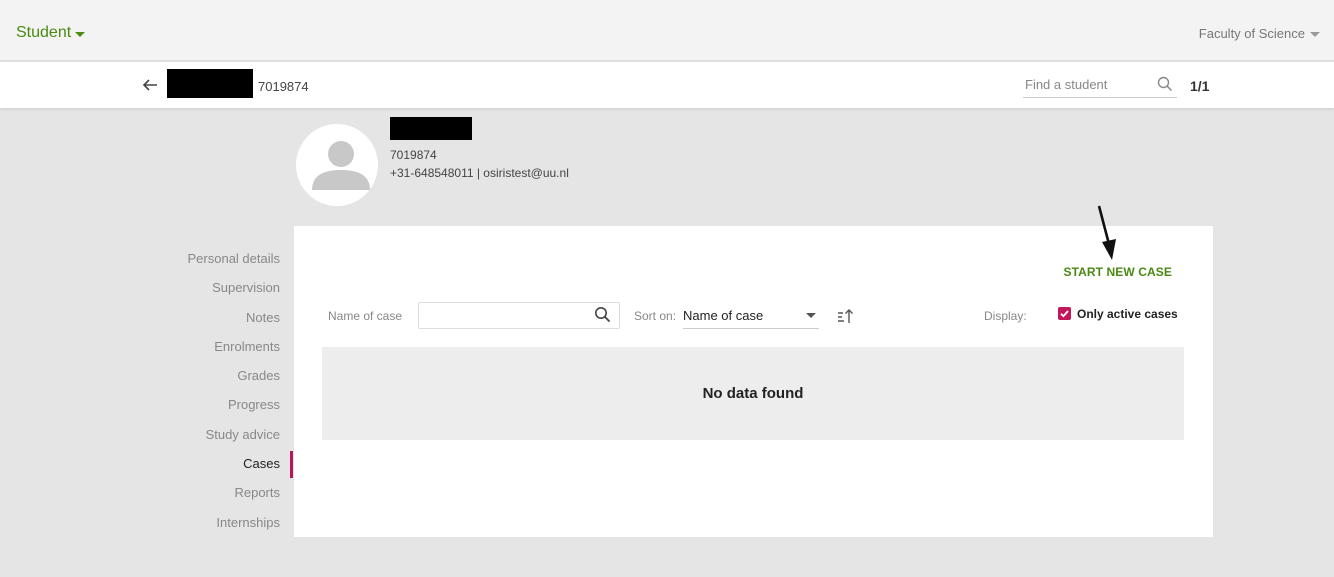  What do you see at coordinates (210, 379) in the screenshot?
I see `nav-item-grades: Grades` at bounding box center [210, 379].